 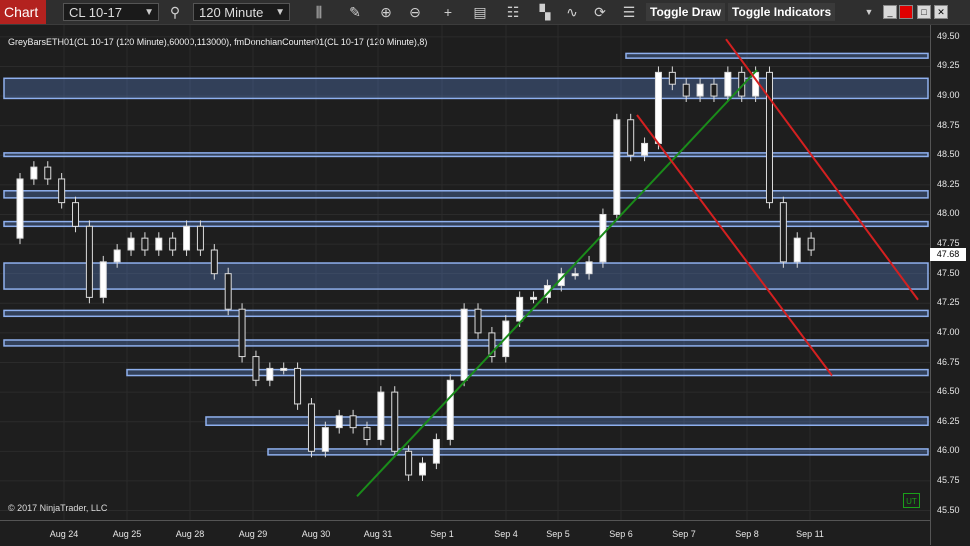 What do you see at coordinates (127, 534) in the screenshot?
I see `time-tick-label: Aug 25` at bounding box center [127, 534].